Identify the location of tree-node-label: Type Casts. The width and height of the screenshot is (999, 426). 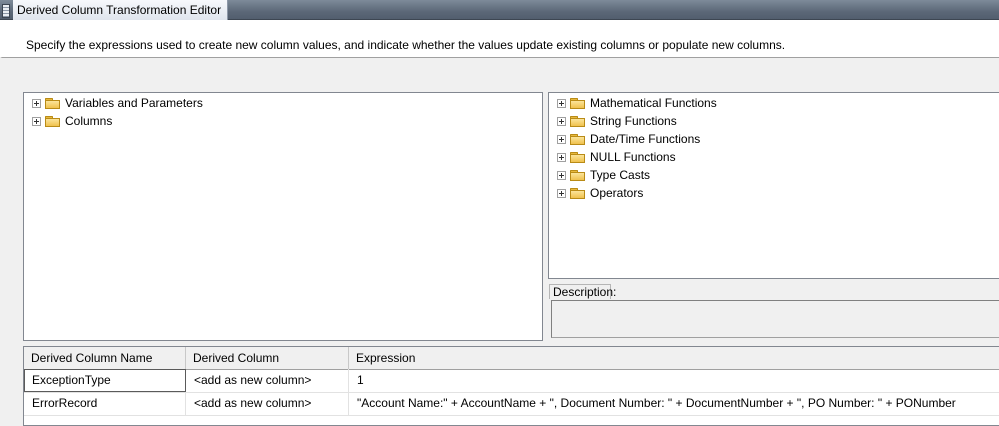
(620, 175).